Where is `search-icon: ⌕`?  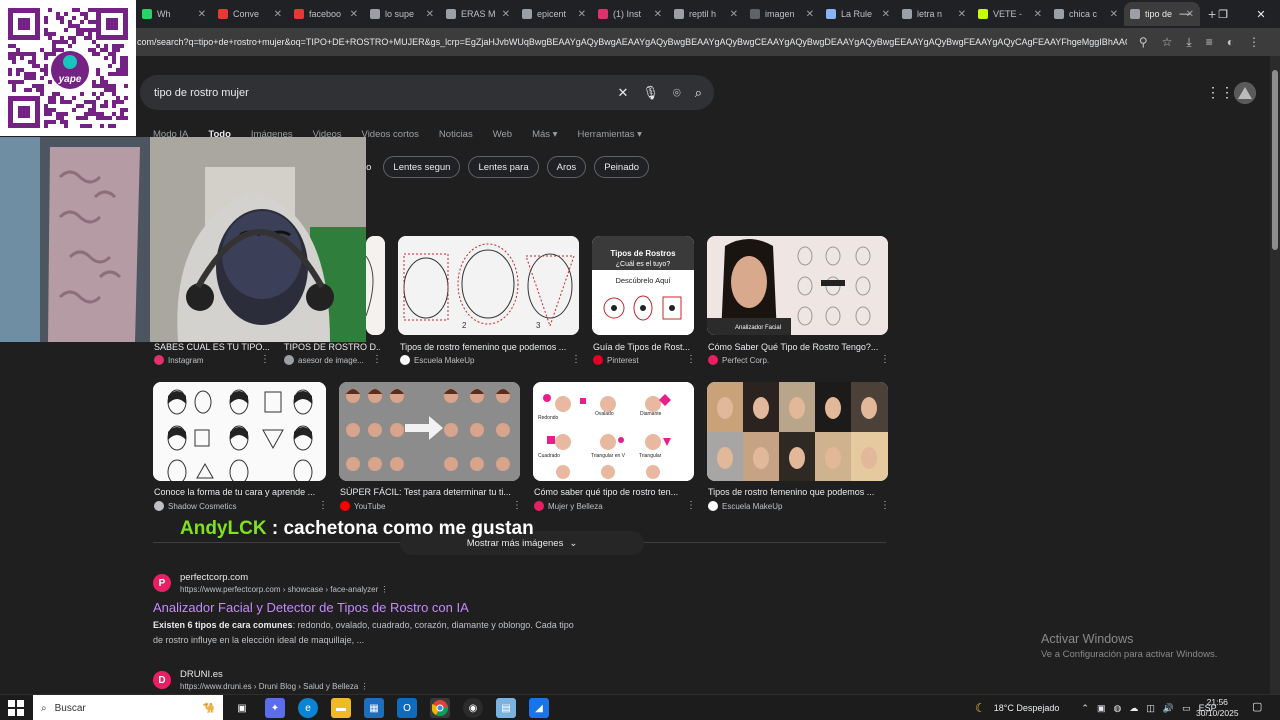
search-icon: ⌕ is located at coordinates (698, 93).